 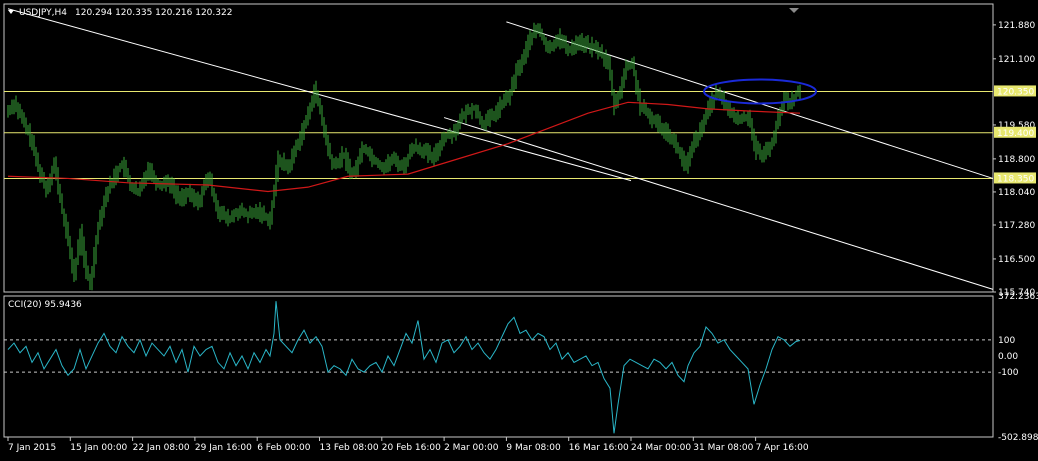 I want to click on price-tick-label: 121.100, so click(x=1016, y=60).